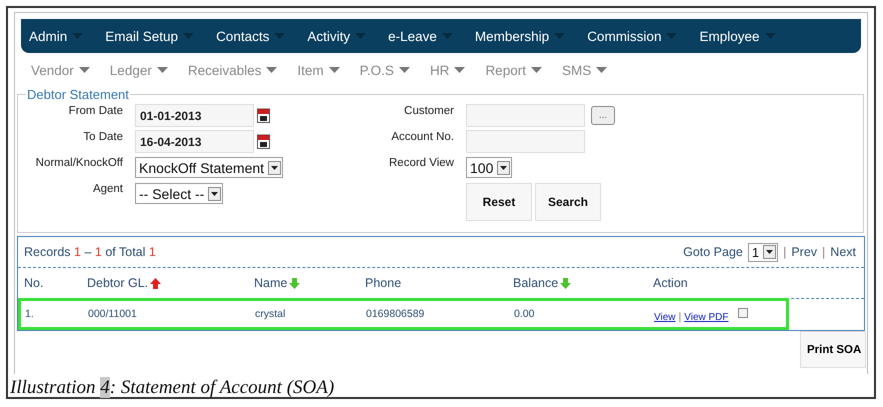  I want to click on field-label: Normal/KnockOff, so click(78, 162).